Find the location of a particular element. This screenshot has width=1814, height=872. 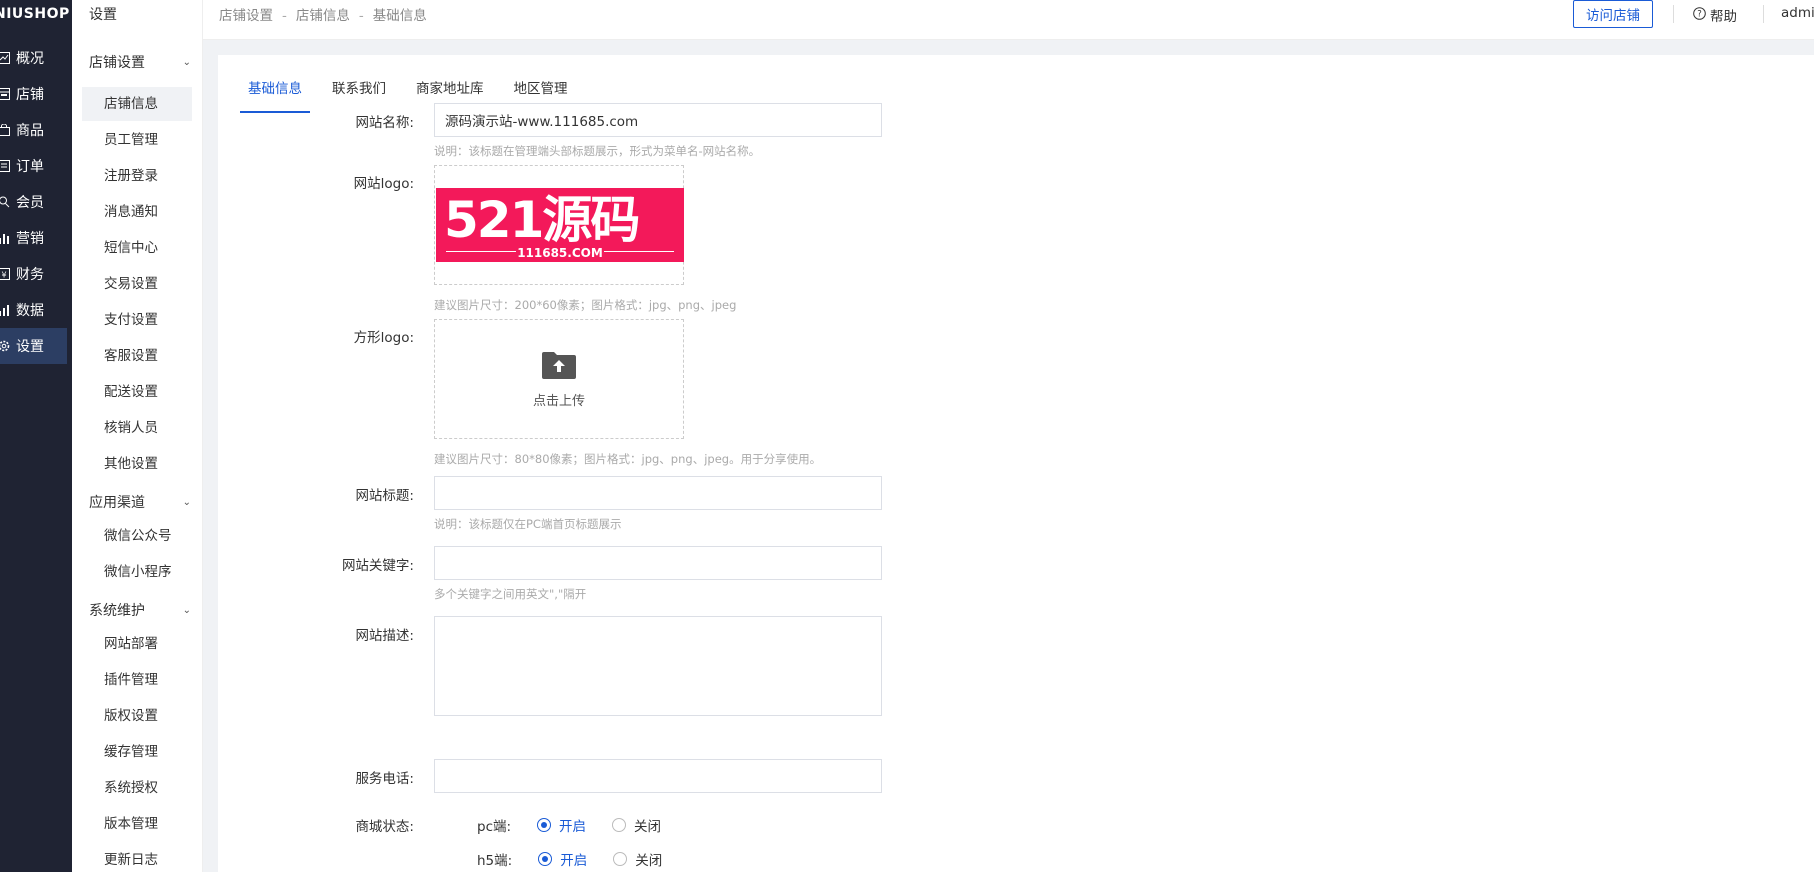

site-logo-label: 网站logo: is located at coordinates (383, 184).